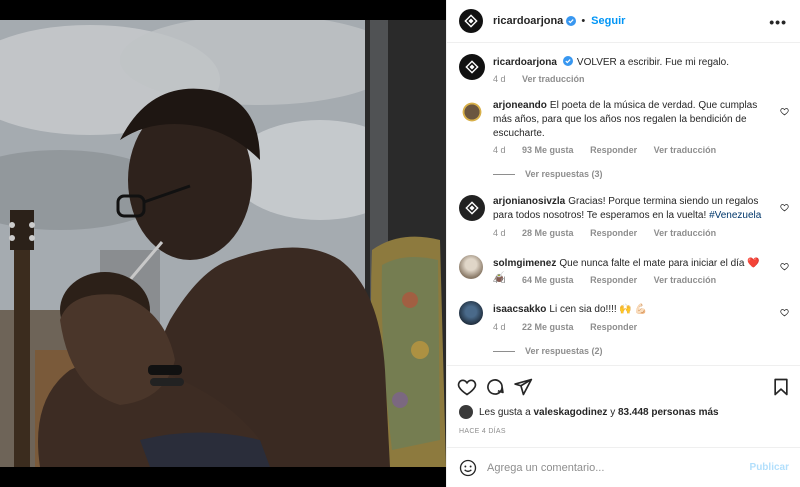  Describe the element at coordinates (653, 62) in the screenshot. I see `caption-text: VOLVER a escribir. Fue mi regalo.` at that location.